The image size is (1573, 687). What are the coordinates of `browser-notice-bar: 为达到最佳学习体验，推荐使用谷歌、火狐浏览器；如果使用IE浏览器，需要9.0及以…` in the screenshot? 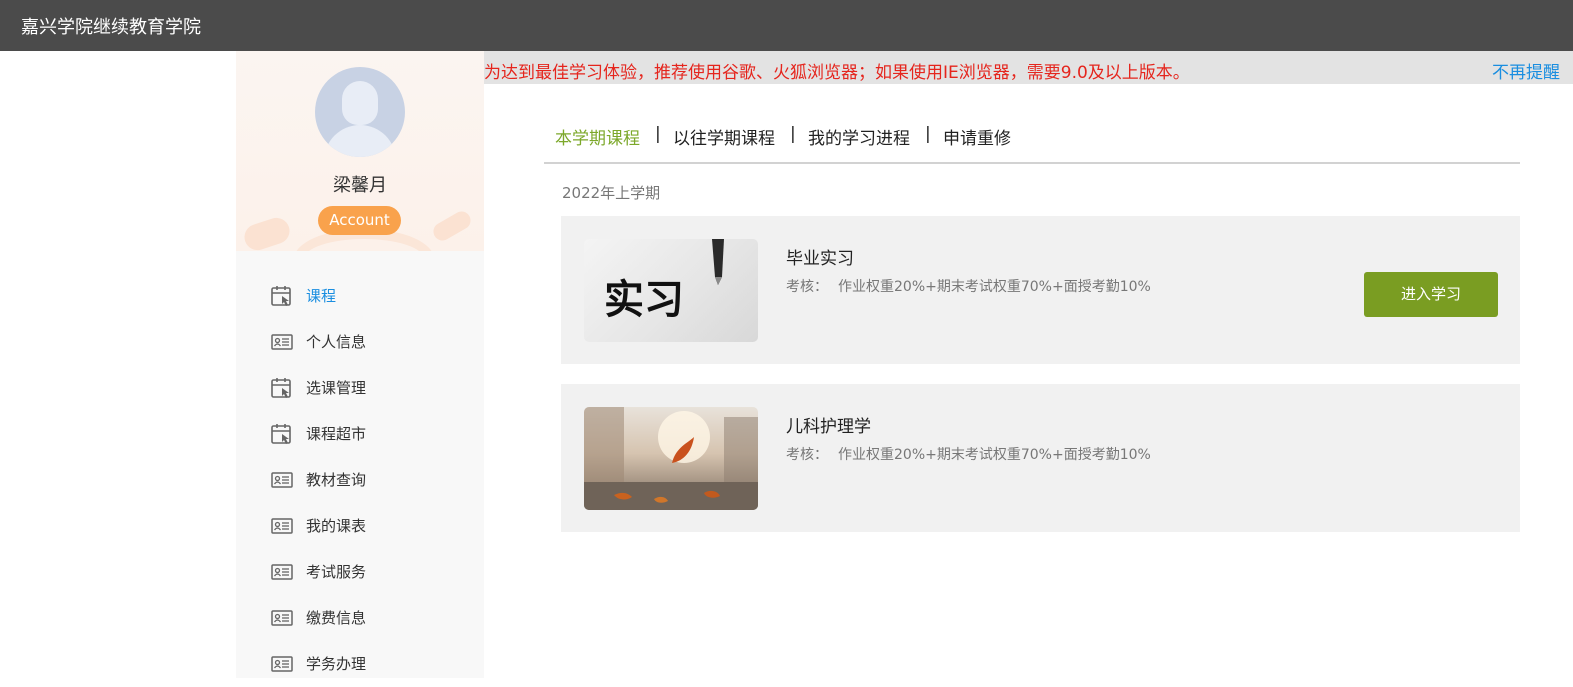 It's located at (1028, 67).